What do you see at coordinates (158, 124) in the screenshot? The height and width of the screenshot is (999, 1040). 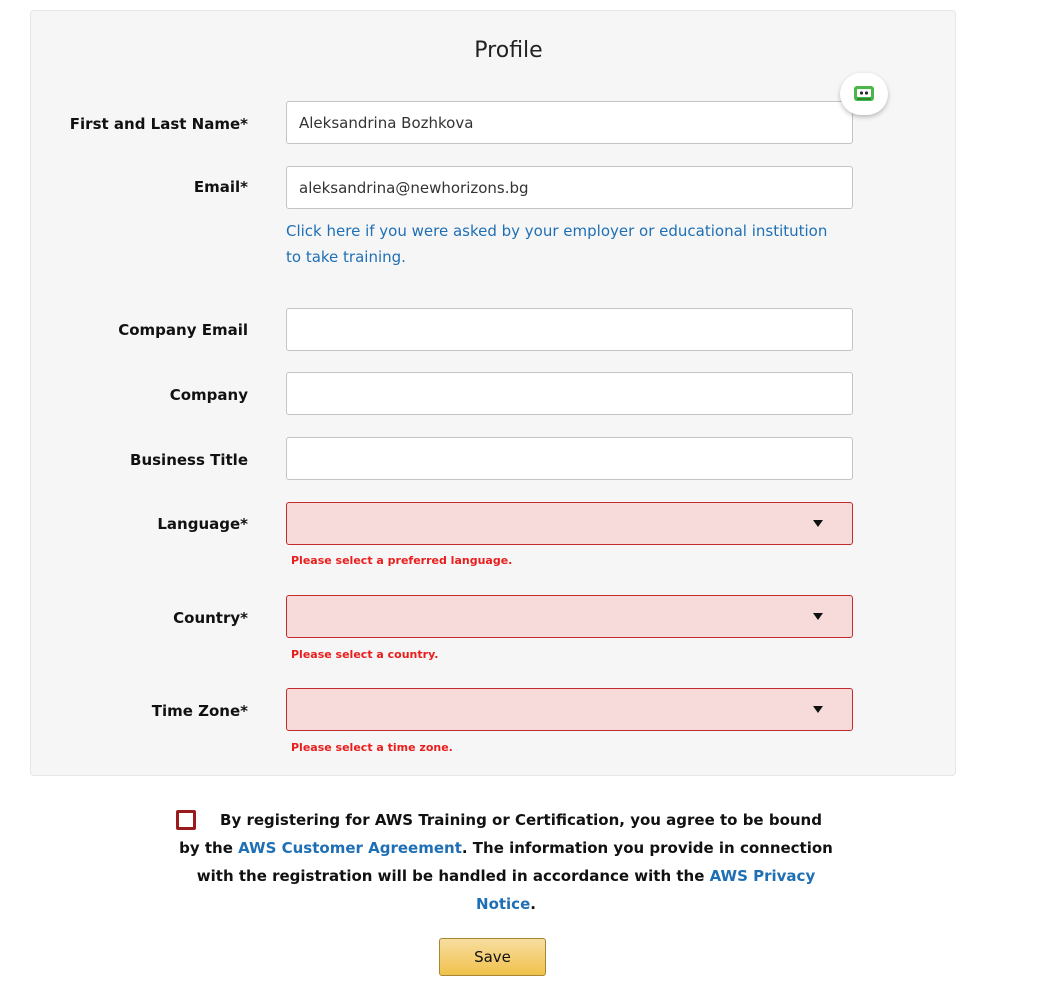 I see `name-label: First and Last Name*` at bounding box center [158, 124].